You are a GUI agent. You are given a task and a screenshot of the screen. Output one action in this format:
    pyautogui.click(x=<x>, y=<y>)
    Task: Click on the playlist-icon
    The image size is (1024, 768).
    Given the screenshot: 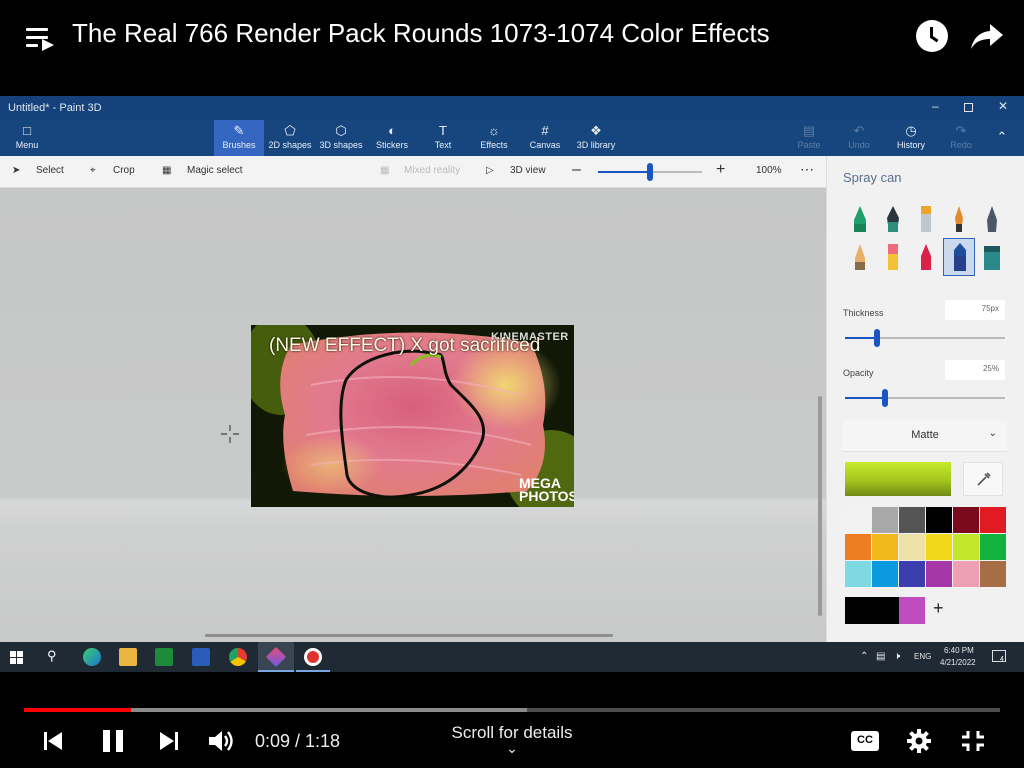 What is the action you would take?
    pyautogui.click(x=40, y=39)
    